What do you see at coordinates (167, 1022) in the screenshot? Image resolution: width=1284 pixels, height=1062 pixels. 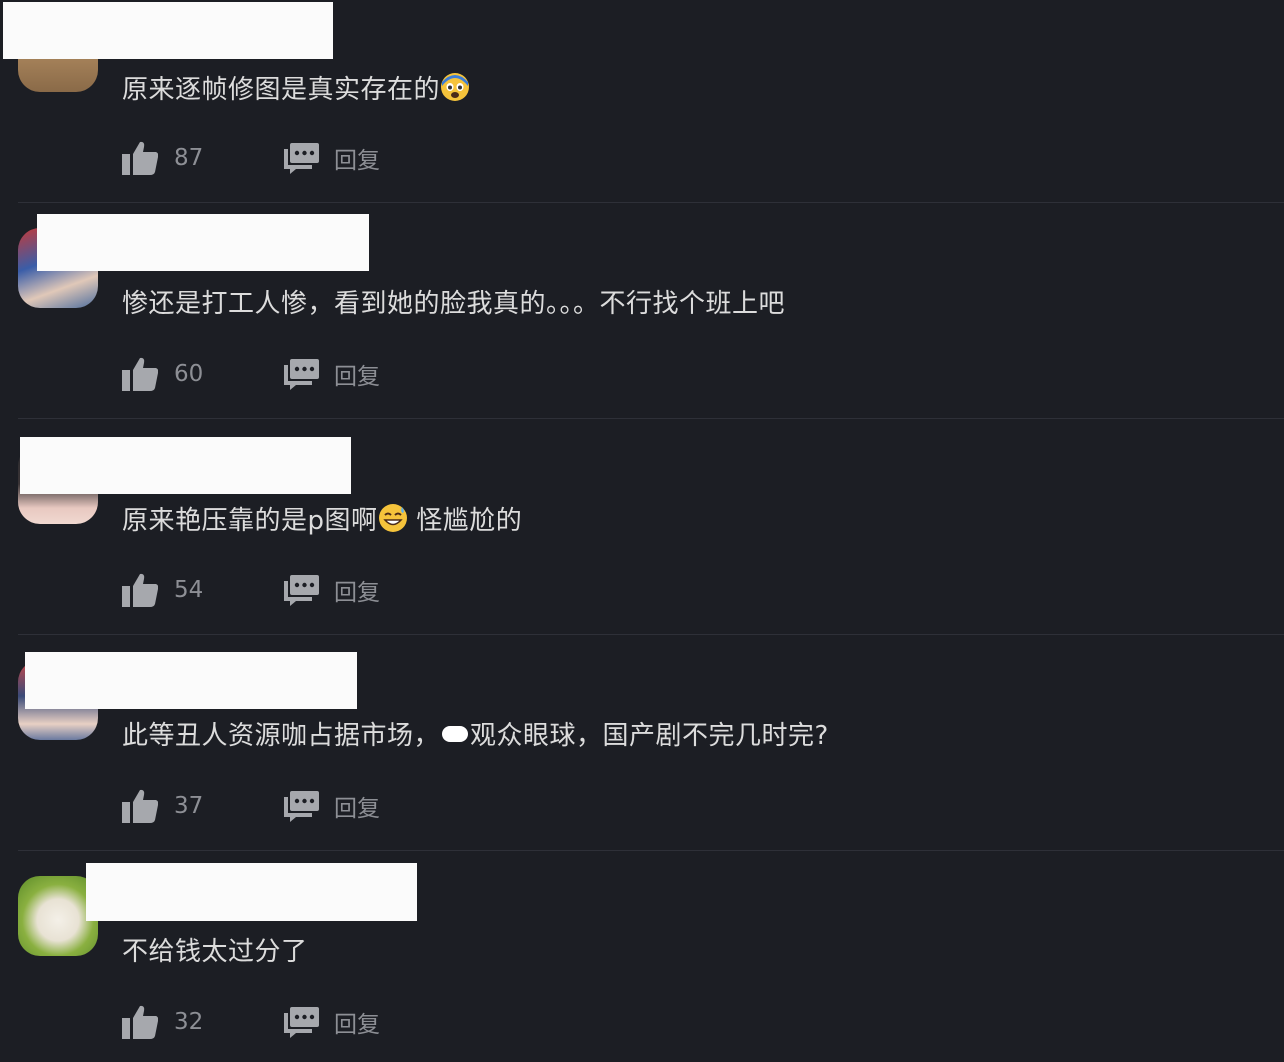 I see `like-button: 32` at bounding box center [167, 1022].